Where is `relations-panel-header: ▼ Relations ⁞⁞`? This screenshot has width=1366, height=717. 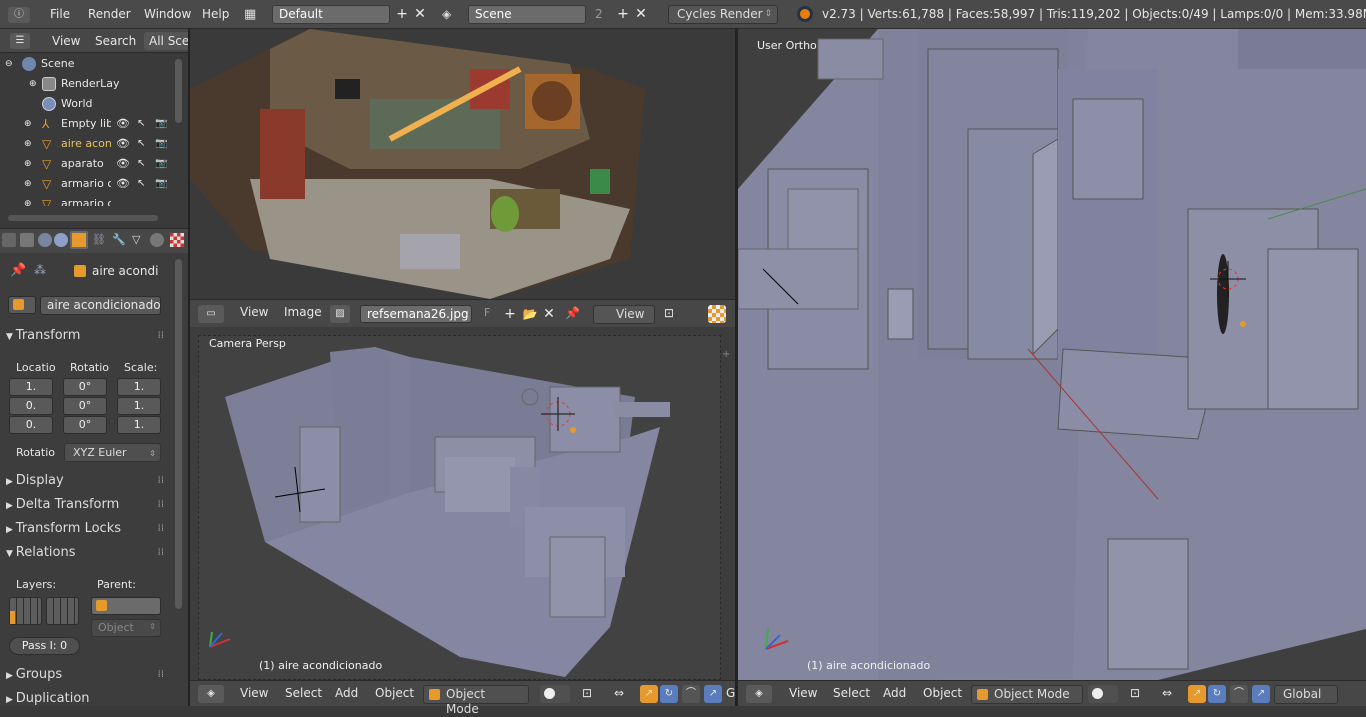
relations-panel-header: ▼ Relations ⁞⁞ is located at coordinates (85, 553).